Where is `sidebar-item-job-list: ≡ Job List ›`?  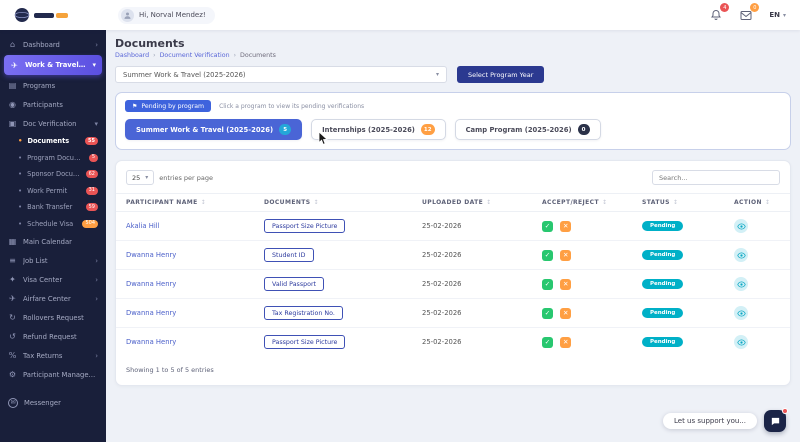
sidebar-item-job-list: ≡ Job List › is located at coordinates (53, 260).